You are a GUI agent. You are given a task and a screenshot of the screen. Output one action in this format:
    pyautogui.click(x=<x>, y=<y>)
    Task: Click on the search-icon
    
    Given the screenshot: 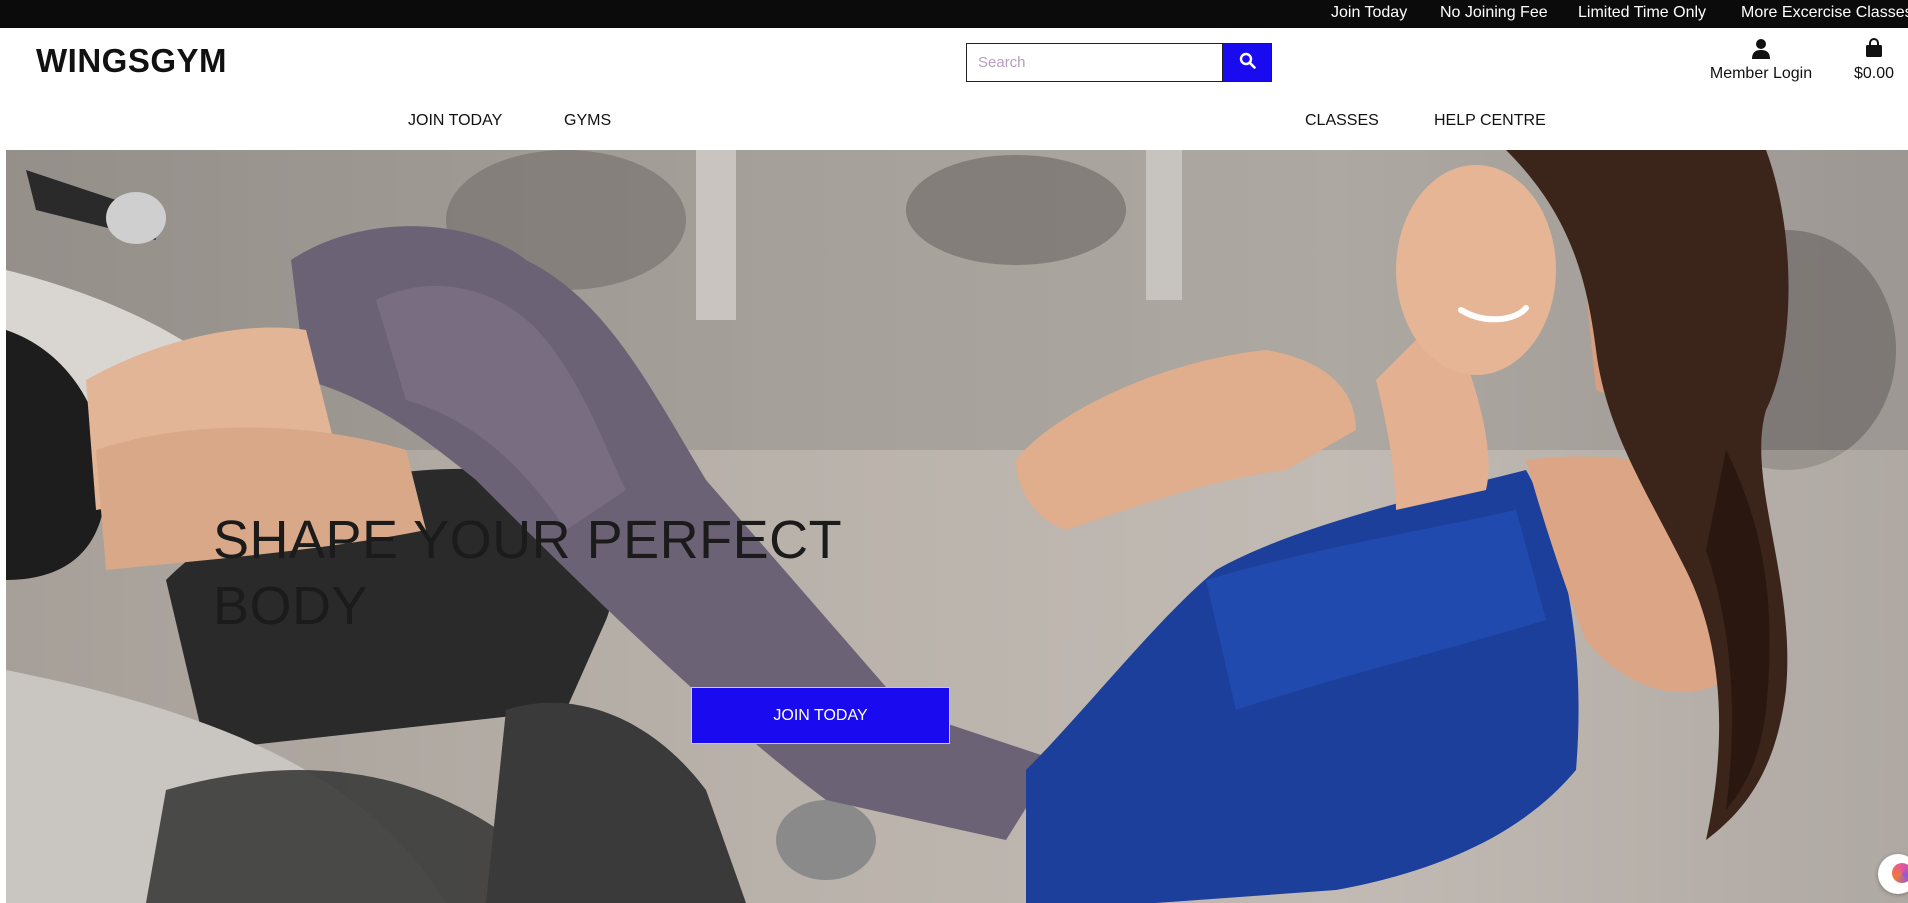 What is the action you would take?
    pyautogui.click(x=1247, y=63)
    